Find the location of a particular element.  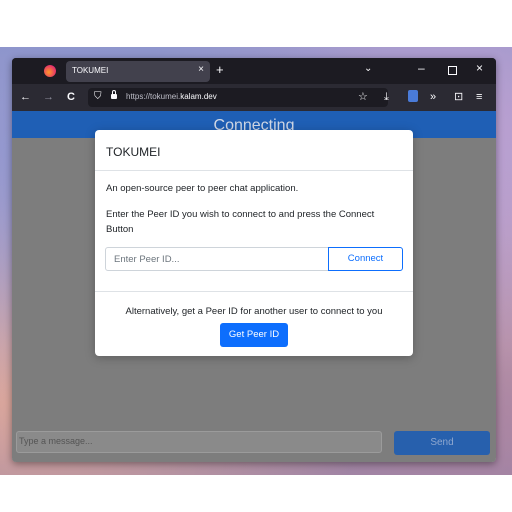

url-prefix: https://tokumei. is located at coordinates (153, 96).